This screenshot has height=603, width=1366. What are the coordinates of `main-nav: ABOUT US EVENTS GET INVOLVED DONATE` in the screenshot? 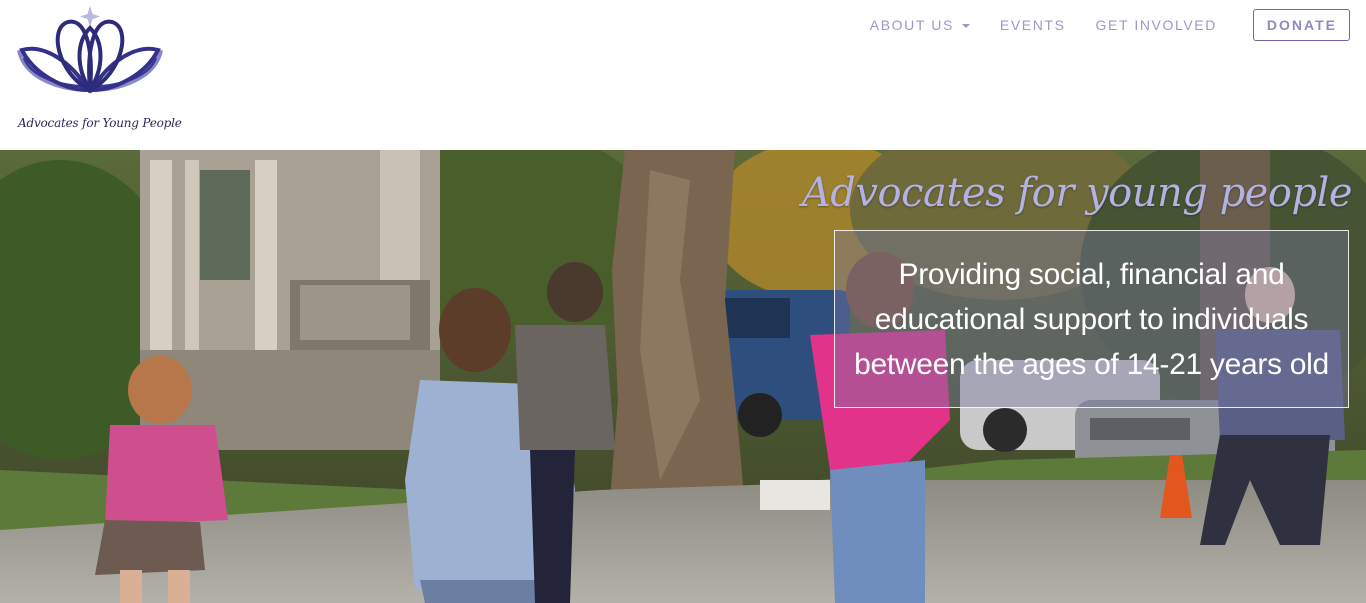 It's located at (1095, 25).